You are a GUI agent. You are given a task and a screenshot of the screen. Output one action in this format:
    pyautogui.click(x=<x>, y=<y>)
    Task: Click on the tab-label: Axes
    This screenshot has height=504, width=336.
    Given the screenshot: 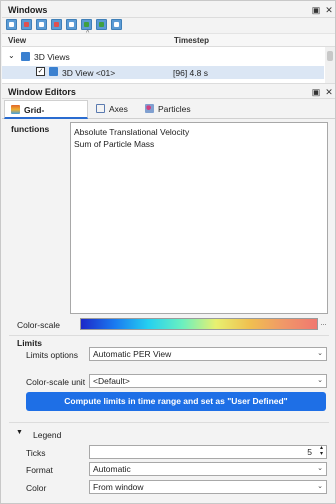 What is the action you would take?
    pyautogui.click(x=118, y=109)
    